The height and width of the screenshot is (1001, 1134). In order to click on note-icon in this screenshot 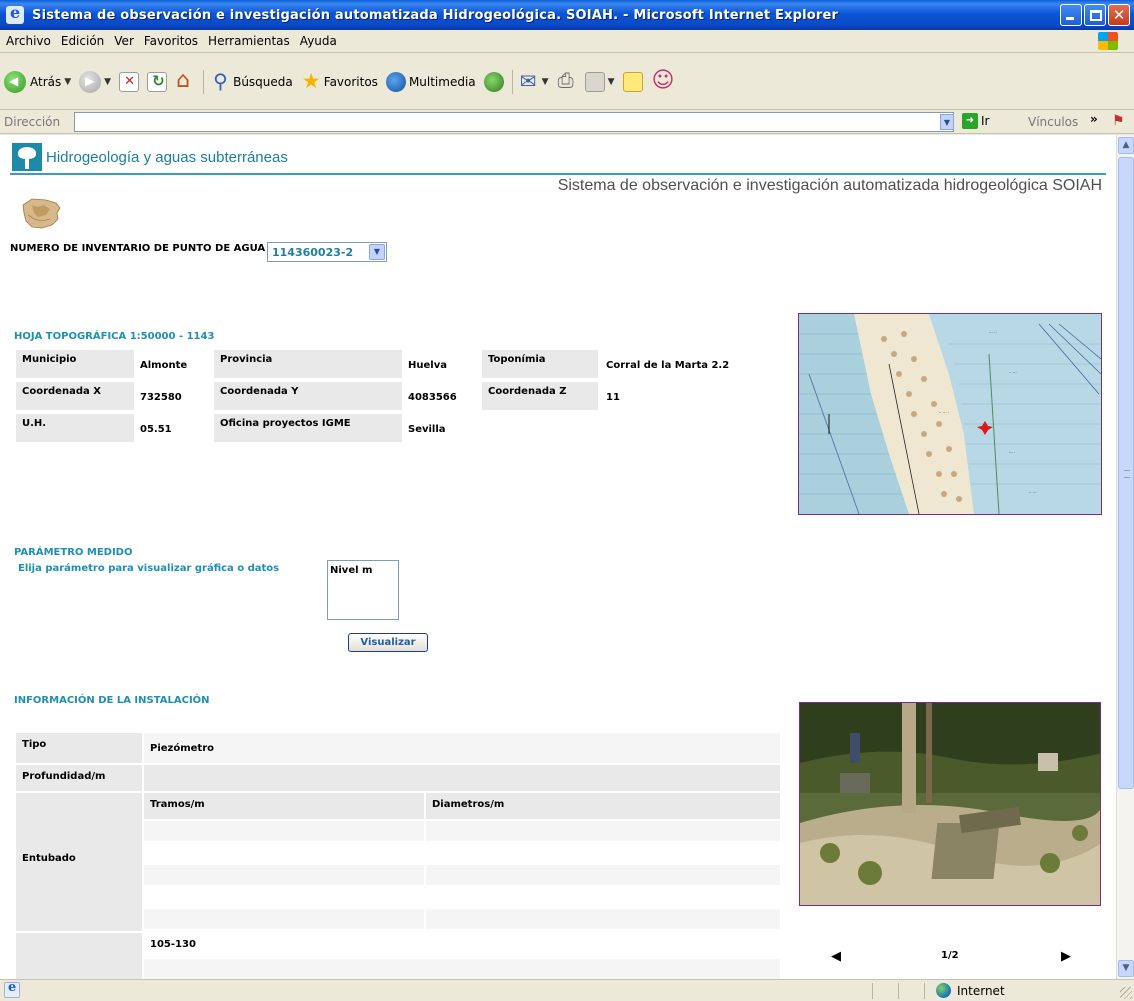, I will do `click(632, 81)`.